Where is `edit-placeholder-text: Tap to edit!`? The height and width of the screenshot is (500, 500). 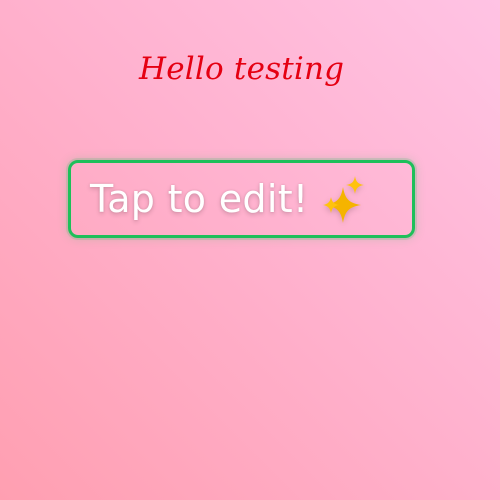
edit-placeholder-text: Tap to edit! is located at coordinates (199, 199).